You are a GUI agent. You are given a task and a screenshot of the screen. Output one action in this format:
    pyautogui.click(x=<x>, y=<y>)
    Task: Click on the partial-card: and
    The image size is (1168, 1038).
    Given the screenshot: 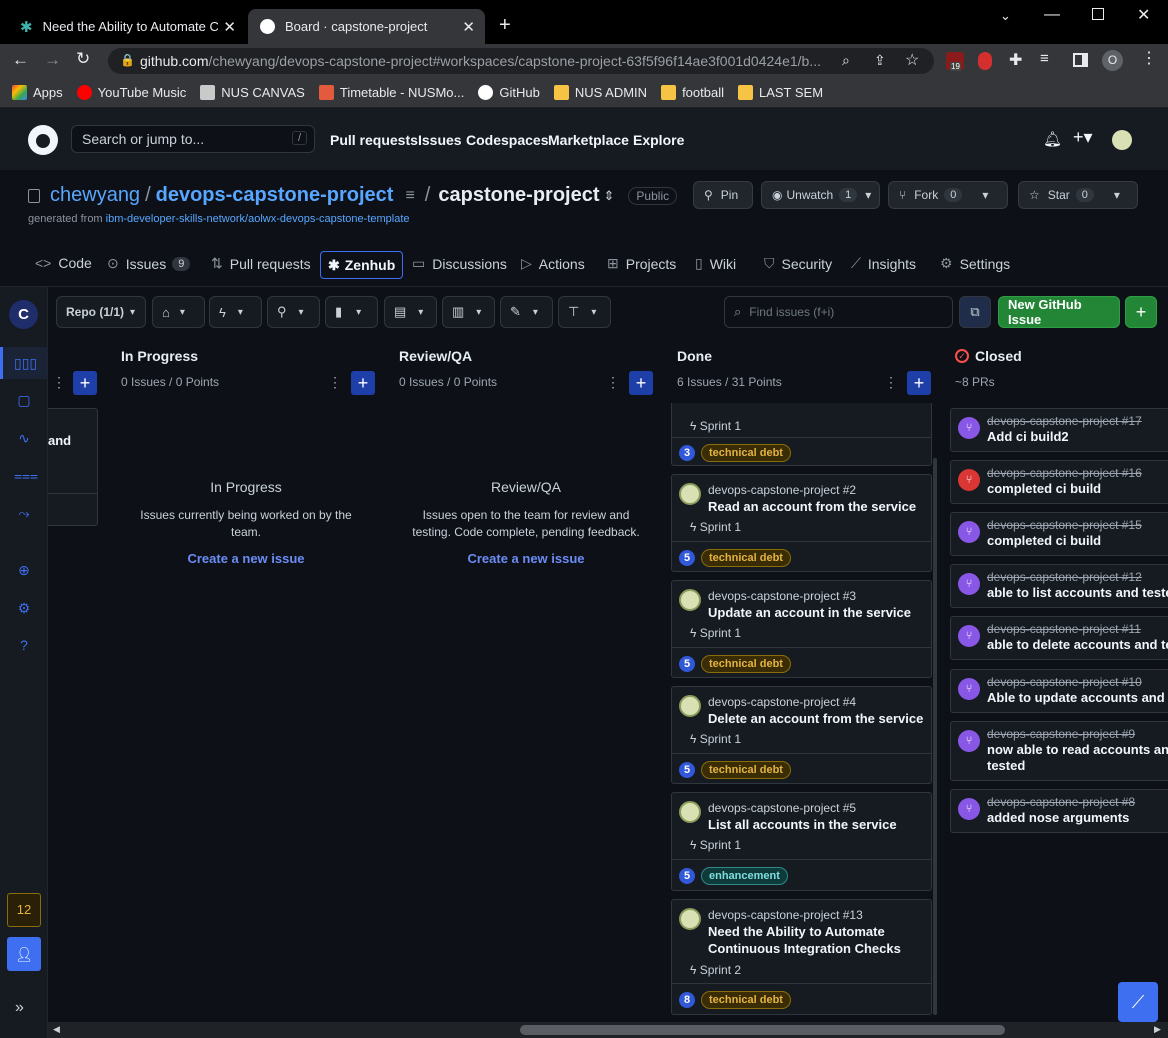 What is the action you would take?
    pyautogui.click(x=73, y=467)
    